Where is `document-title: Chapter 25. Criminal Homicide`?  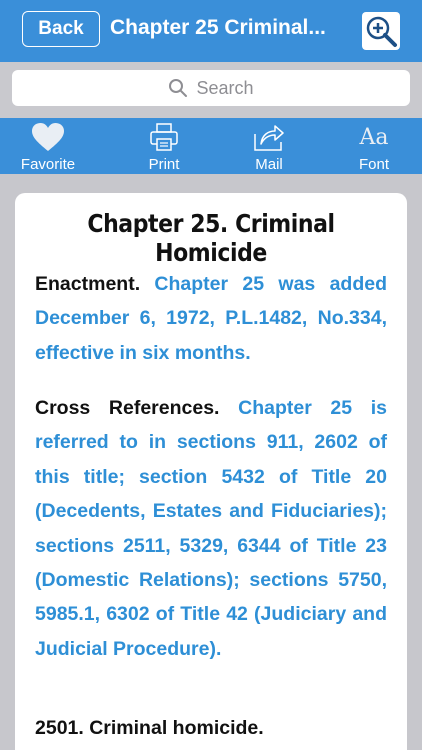 document-title: Chapter 25. Criminal Homicide is located at coordinates (211, 238).